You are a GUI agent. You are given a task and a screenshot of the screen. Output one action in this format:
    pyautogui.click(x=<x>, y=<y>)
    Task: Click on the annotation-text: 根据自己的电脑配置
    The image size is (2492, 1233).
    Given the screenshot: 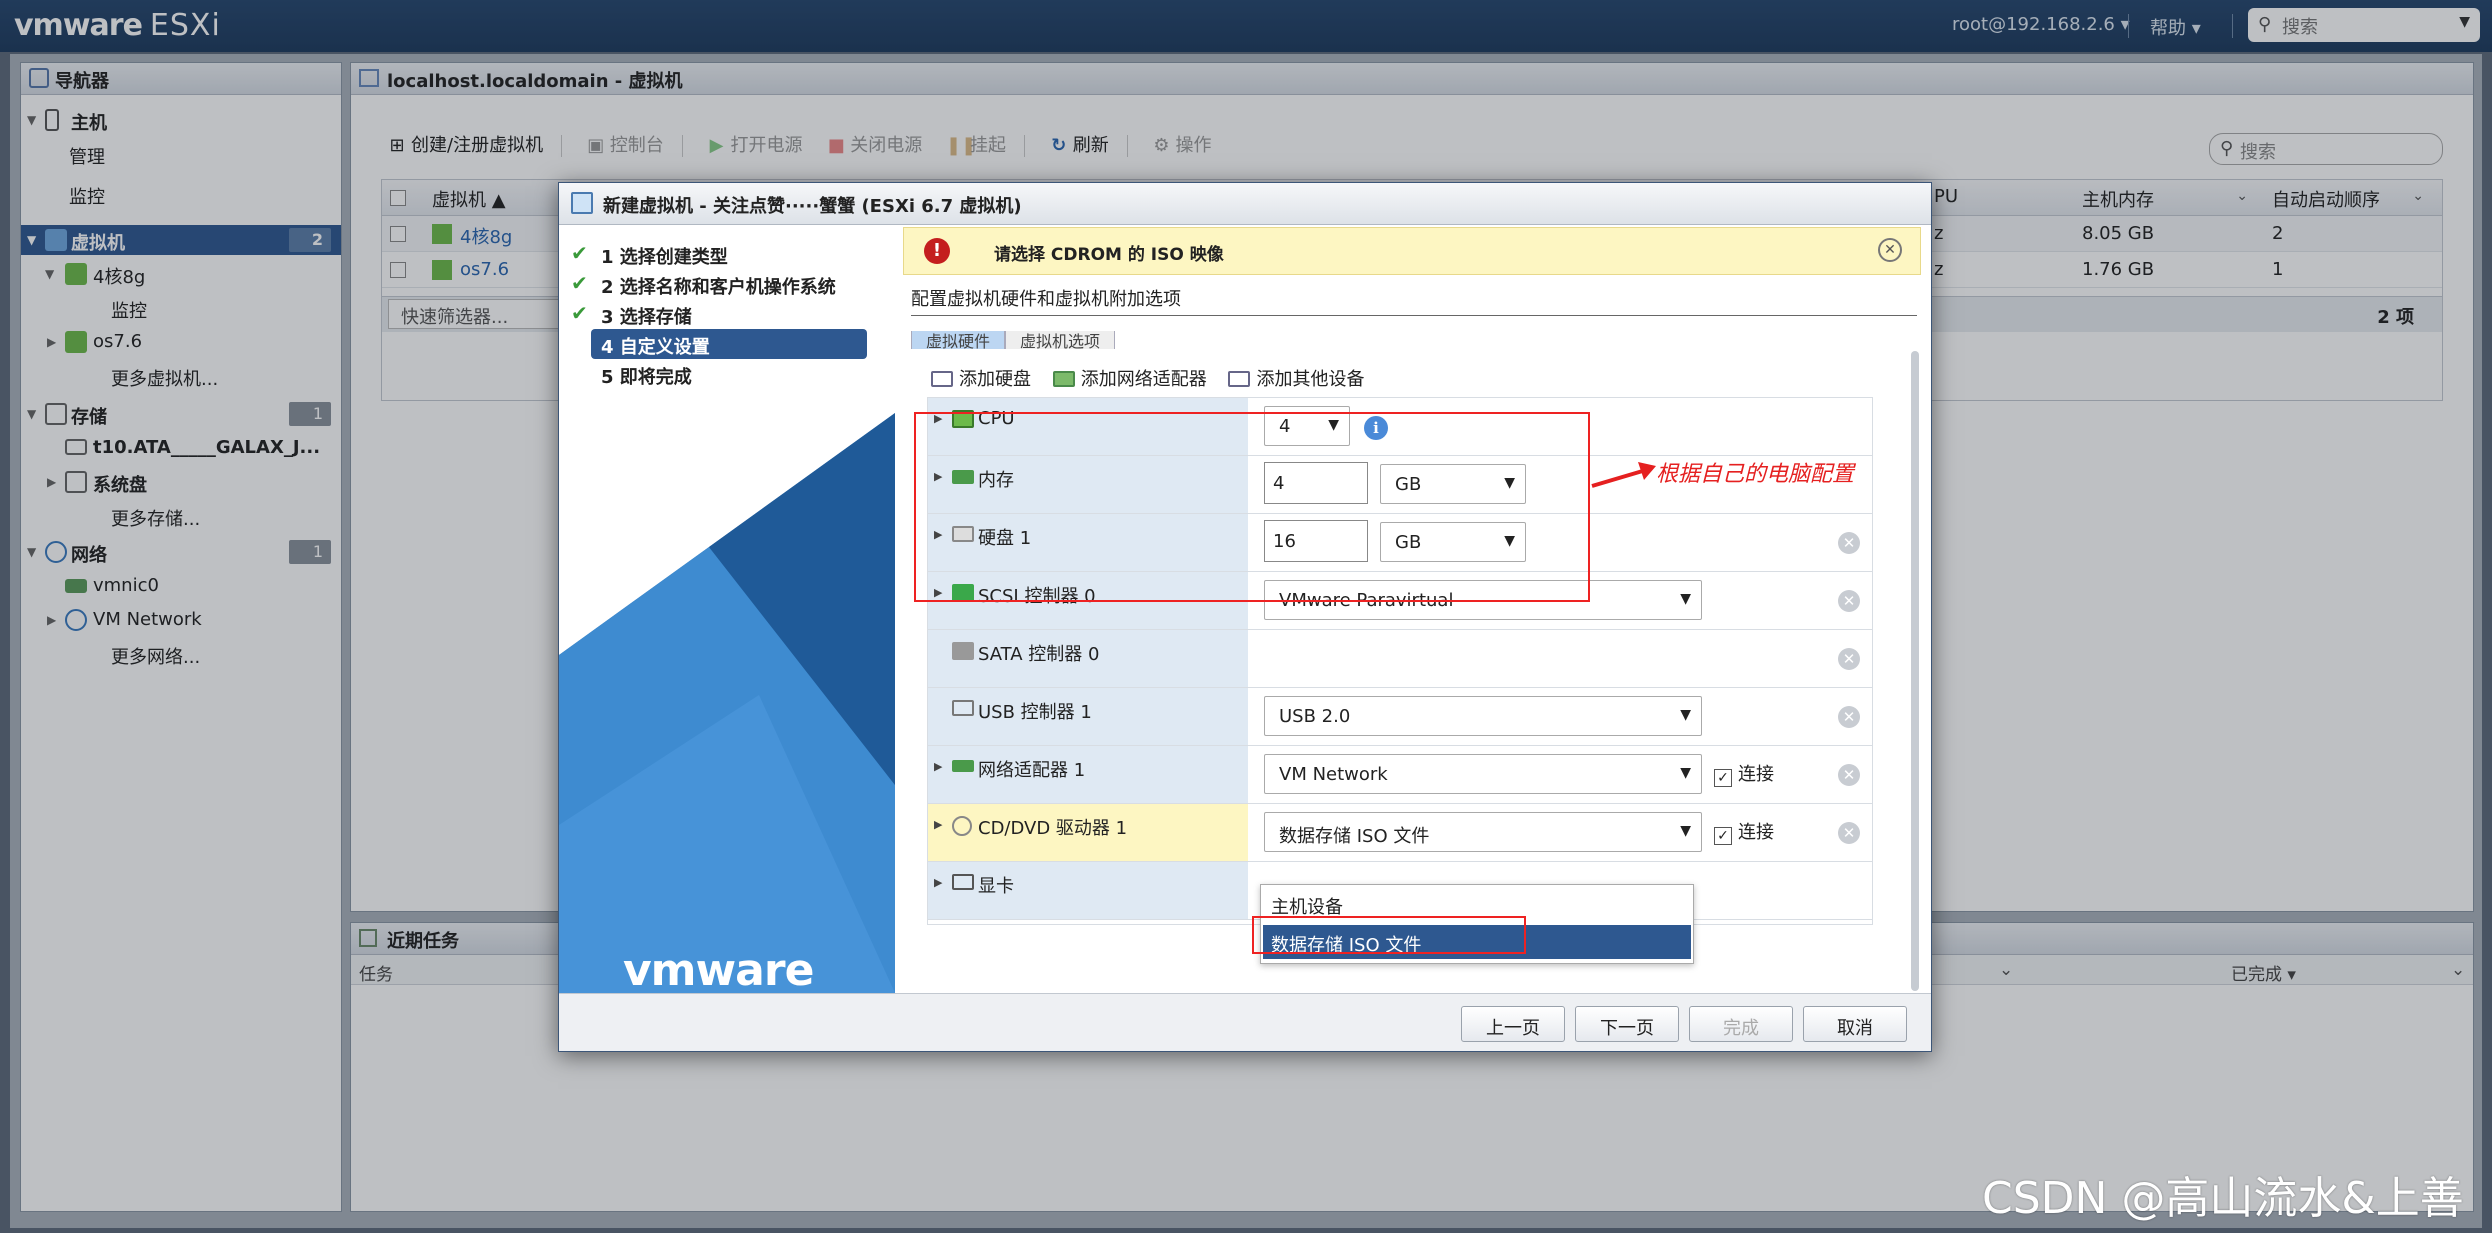 What is the action you would take?
    pyautogui.click(x=1755, y=474)
    